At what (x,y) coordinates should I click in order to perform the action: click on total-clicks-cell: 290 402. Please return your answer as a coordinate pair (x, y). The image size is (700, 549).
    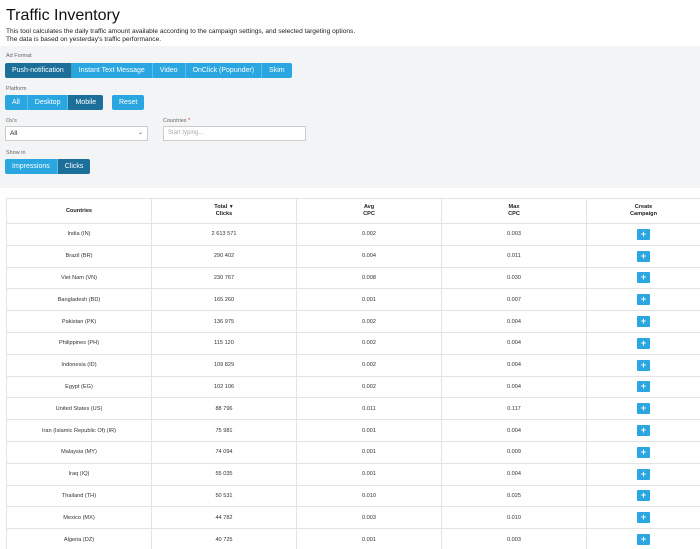
    Looking at the image, I should click on (224, 256).